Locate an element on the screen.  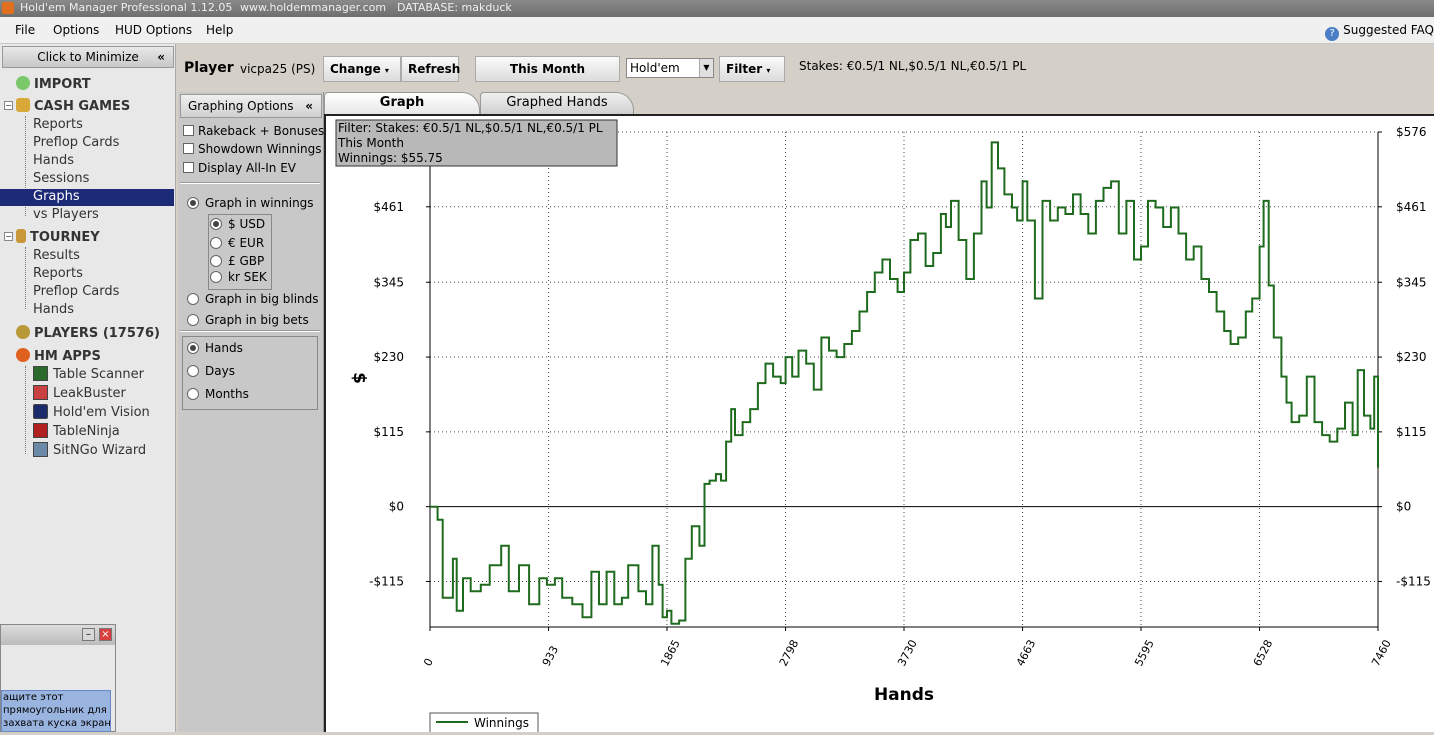
graph-big-bets-radio: Graph in big bets is located at coordinates (248, 320).